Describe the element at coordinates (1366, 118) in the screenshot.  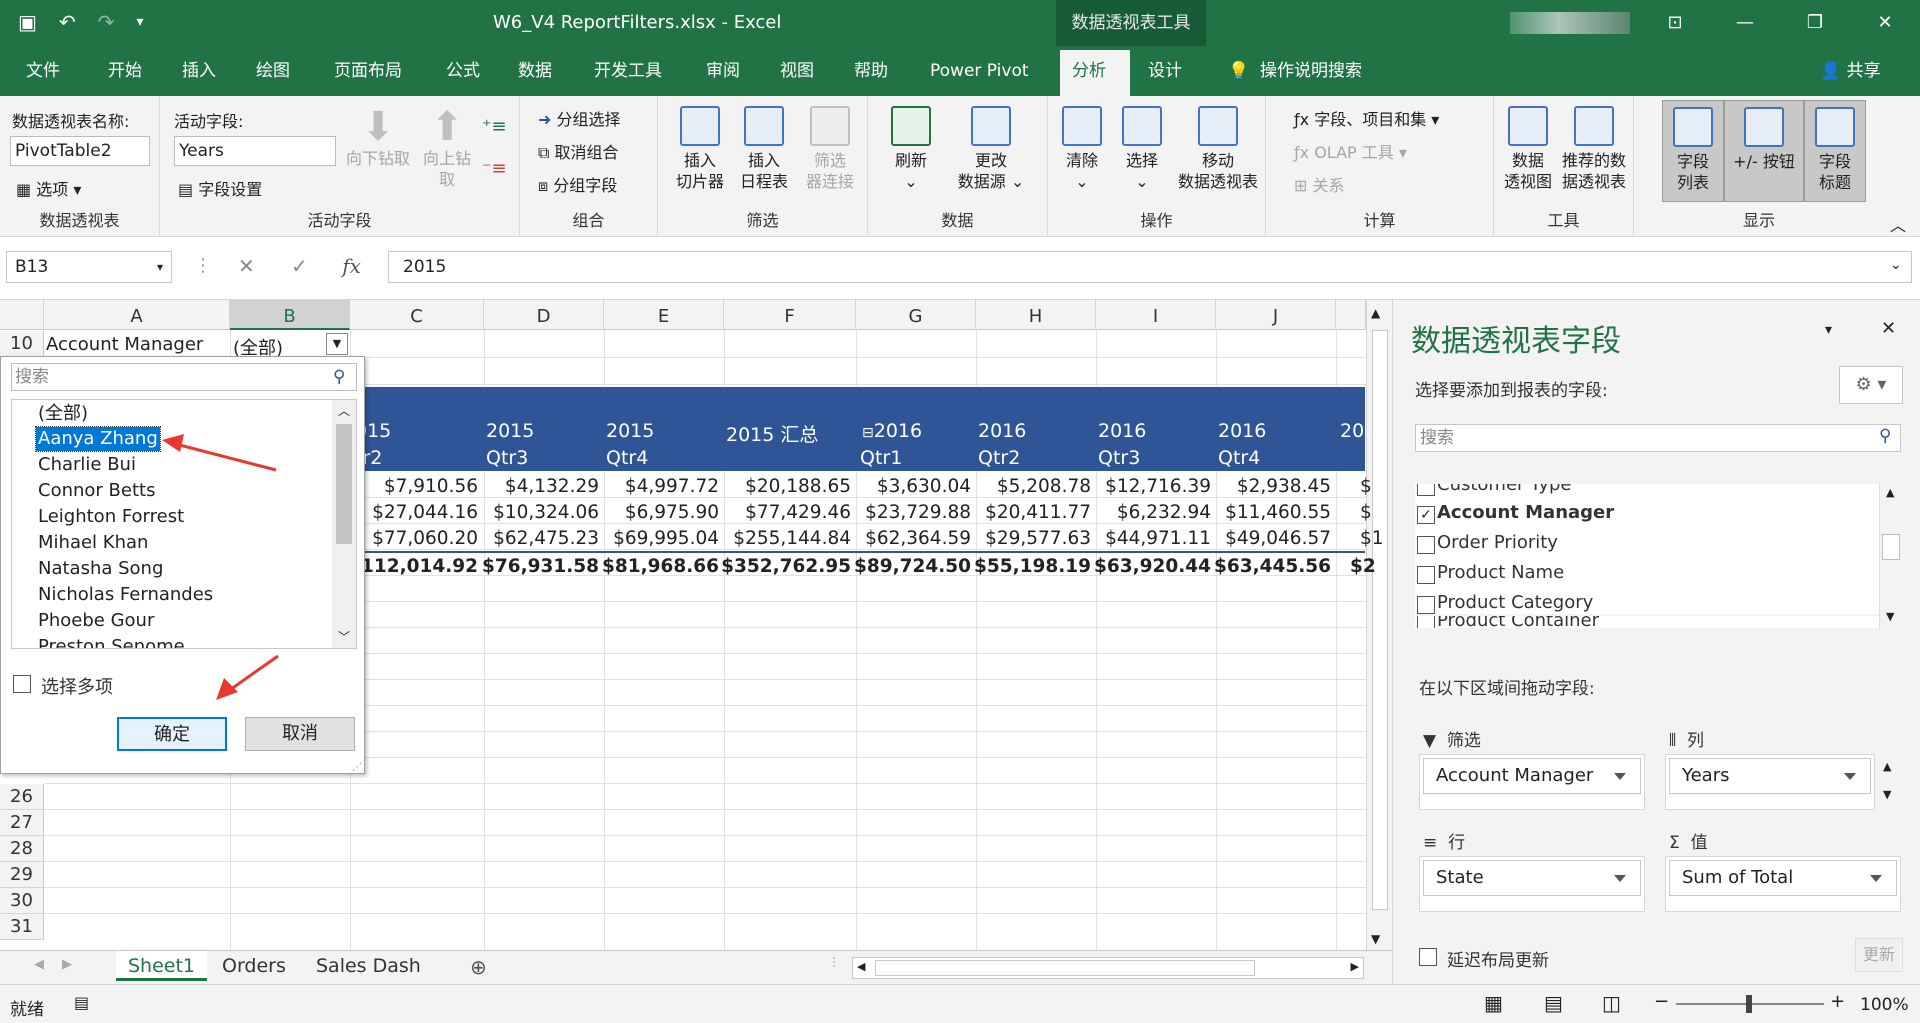
I see `fields-items-sets-button: ƒx 字段、项目和集 ▾` at that location.